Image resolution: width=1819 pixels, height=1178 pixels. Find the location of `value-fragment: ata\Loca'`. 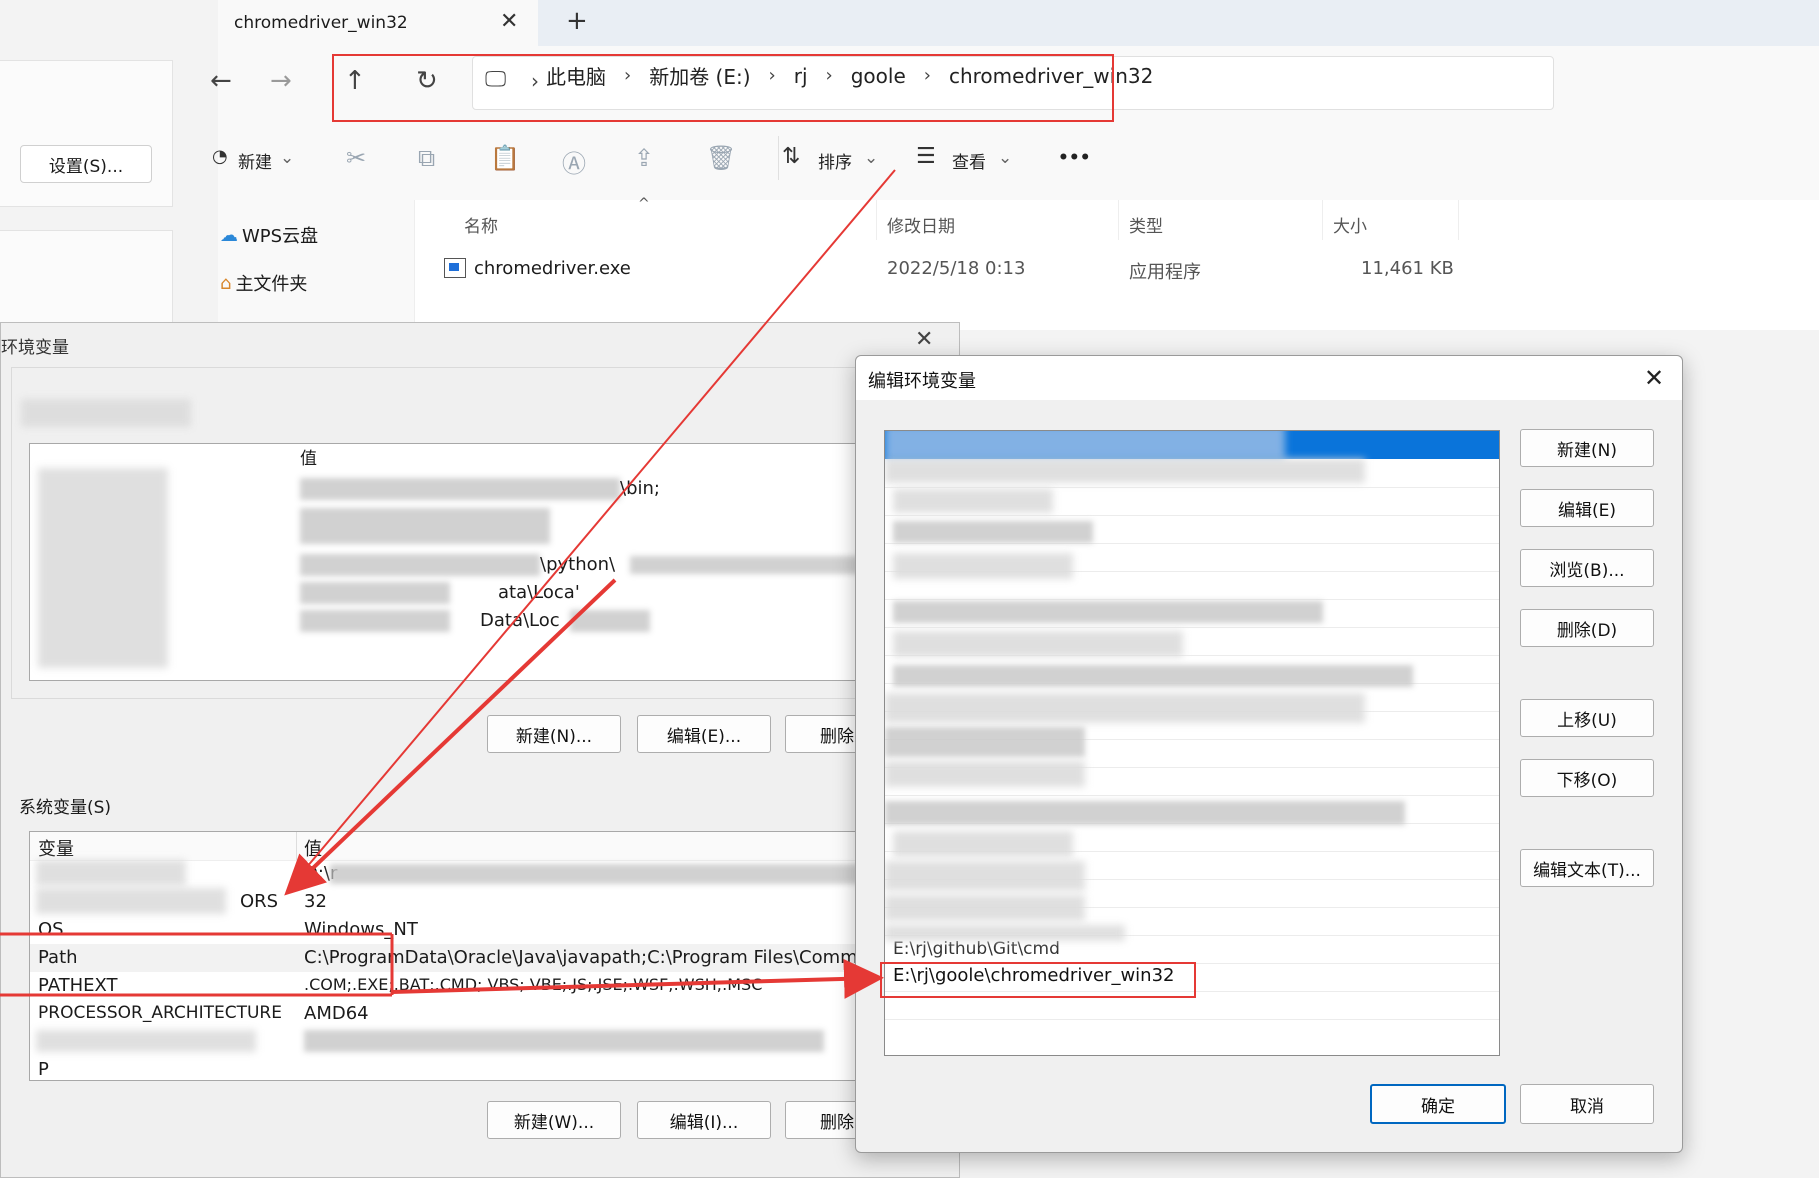

value-fragment: ata\Loca' is located at coordinates (539, 592).